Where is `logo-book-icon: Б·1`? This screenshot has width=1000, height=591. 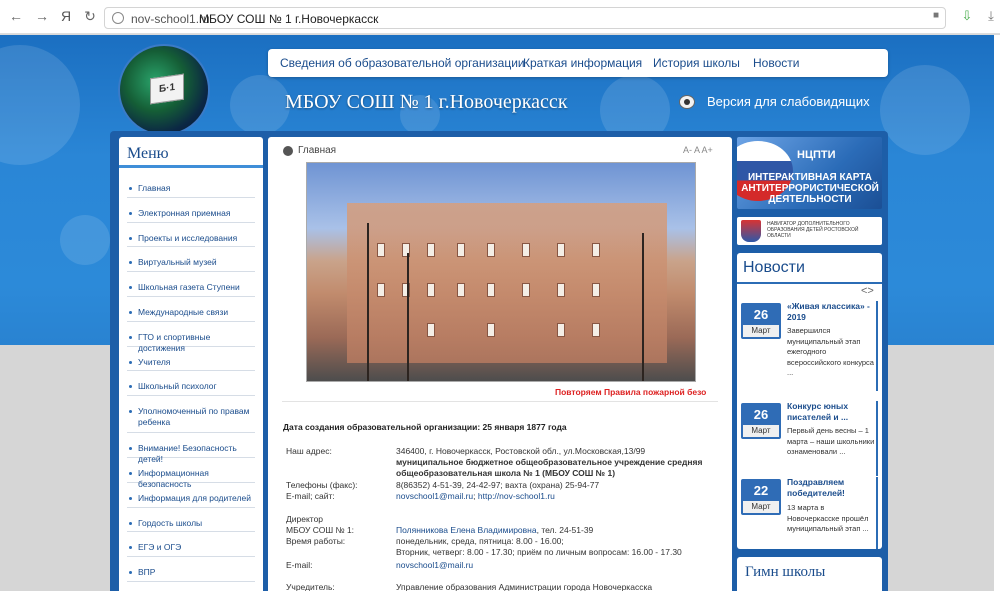 logo-book-icon: Б·1 is located at coordinates (167, 89).